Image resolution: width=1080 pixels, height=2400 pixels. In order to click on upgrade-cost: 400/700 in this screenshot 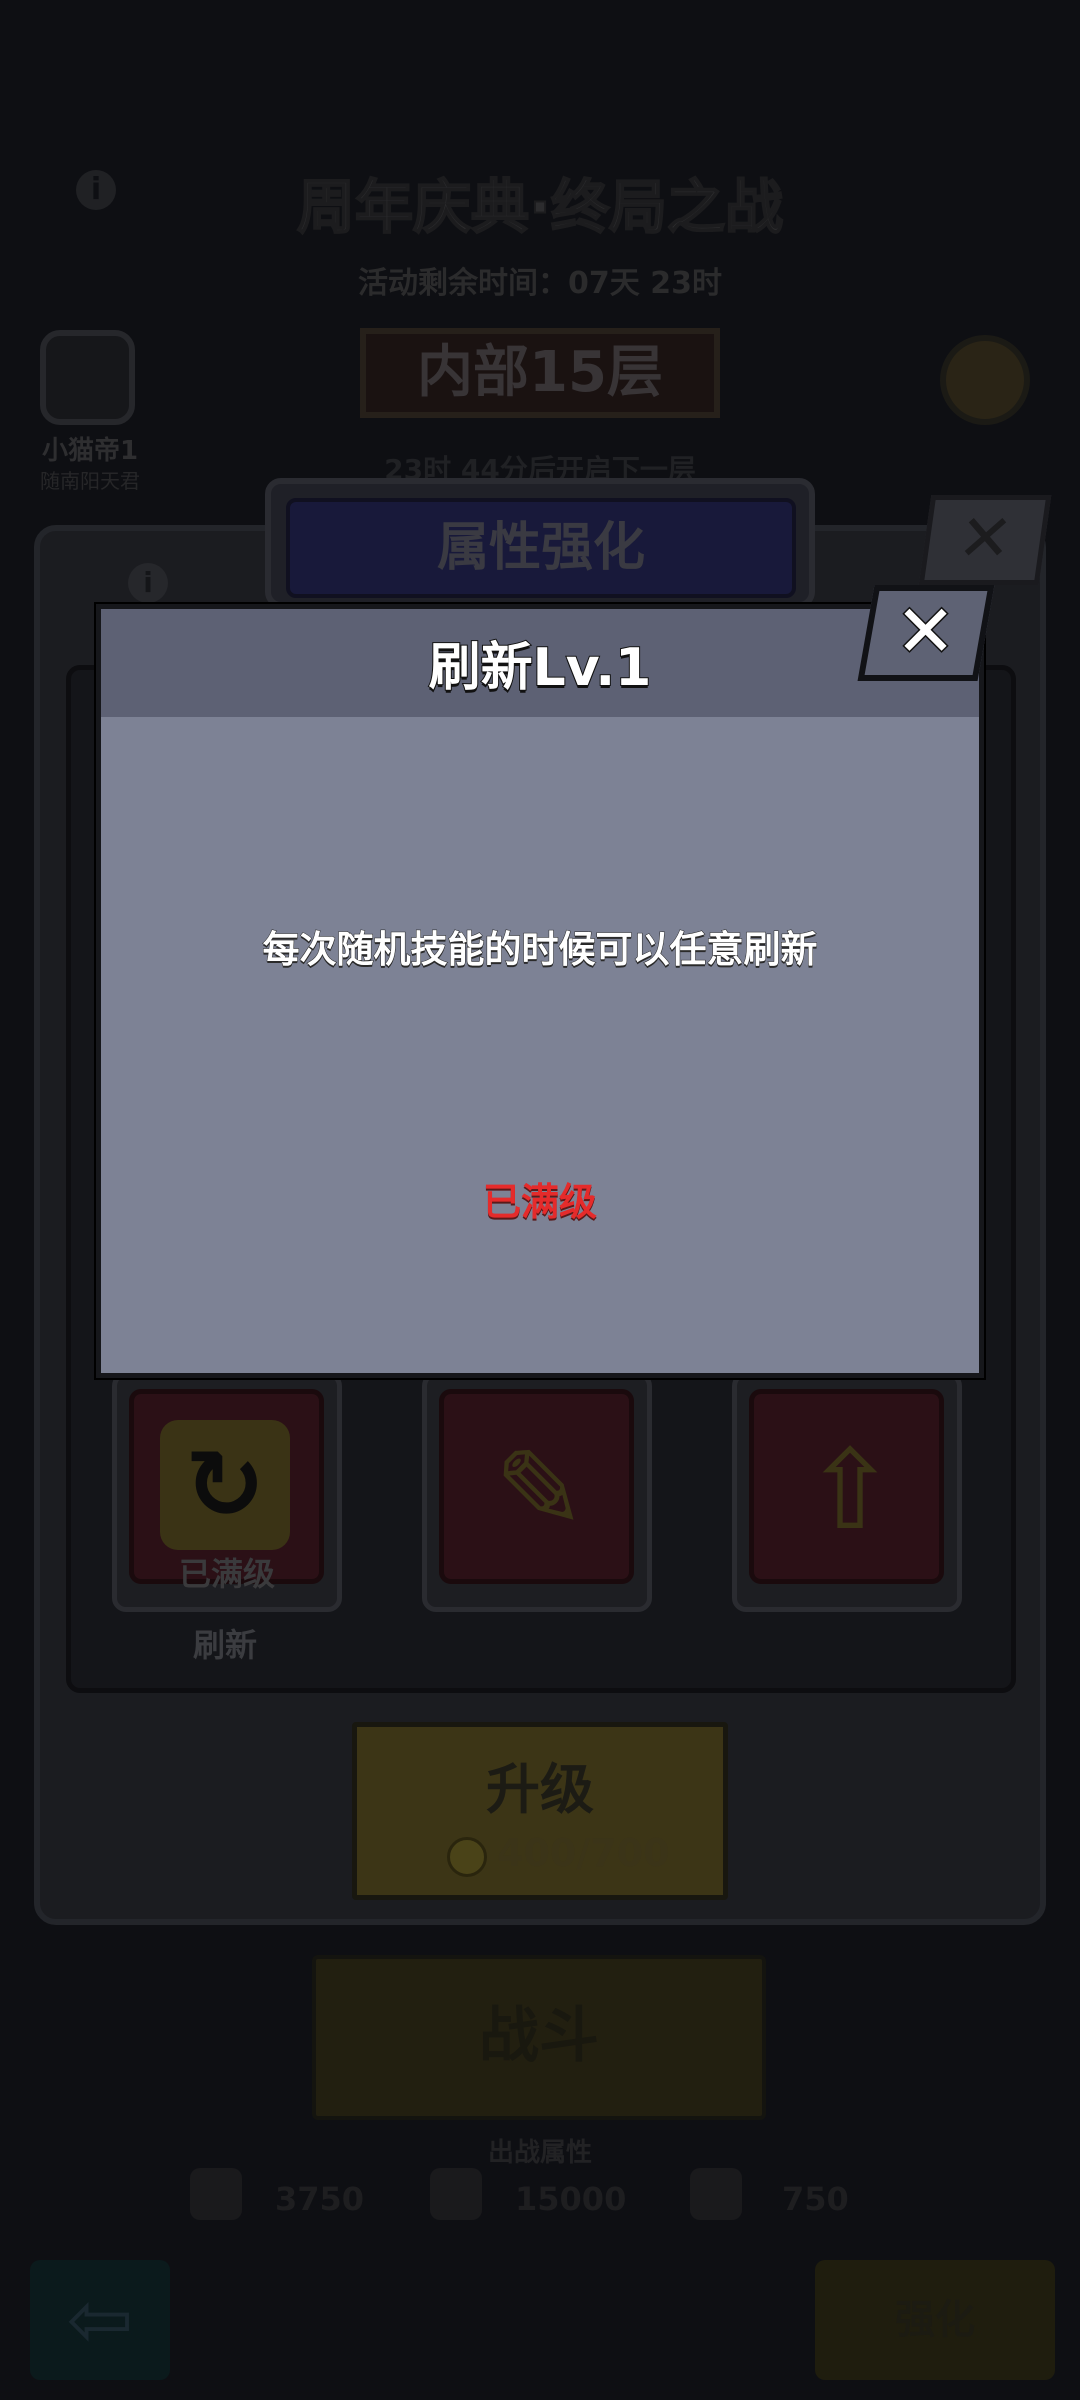, I will do `click(583, 1853)`.